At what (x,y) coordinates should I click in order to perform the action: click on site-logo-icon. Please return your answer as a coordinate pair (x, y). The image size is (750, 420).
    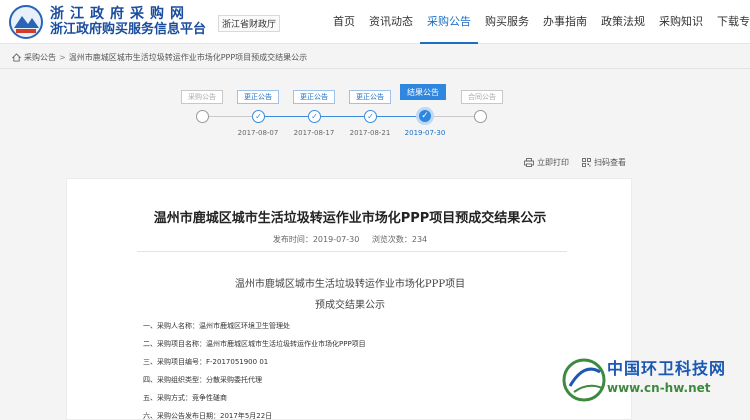
    Looking at the image, I should click on (26, 22).